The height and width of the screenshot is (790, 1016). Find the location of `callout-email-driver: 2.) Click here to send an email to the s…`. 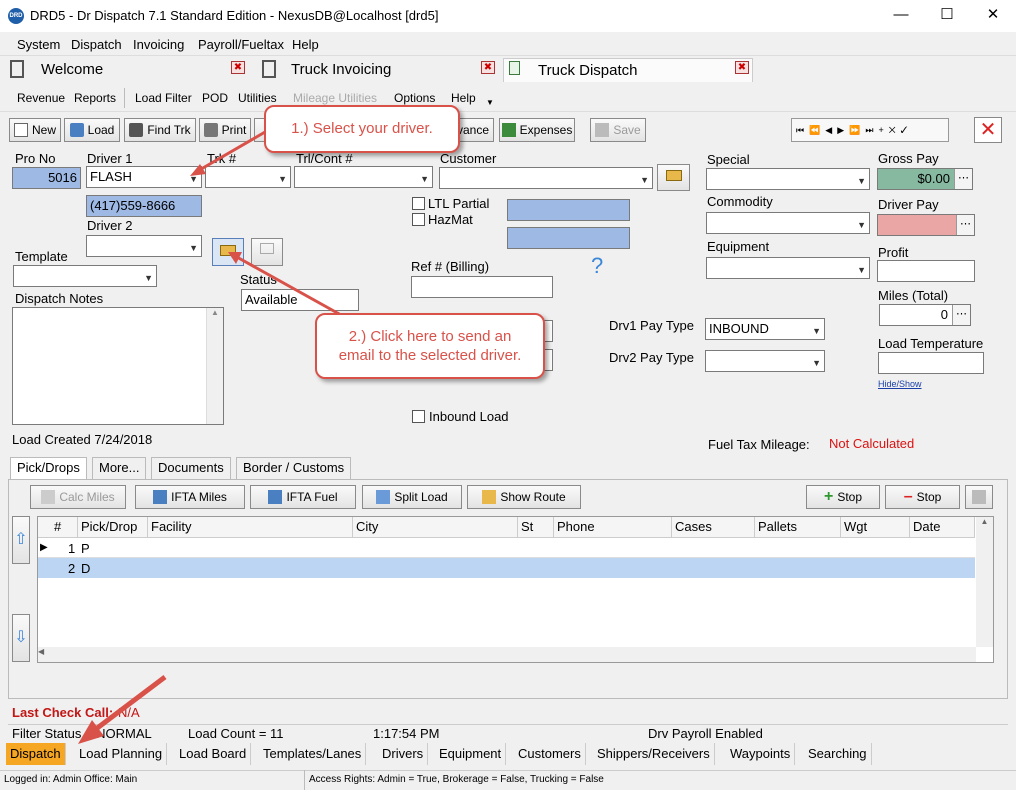

callout-email-driver: 2.) Click here to send an email to the s… is located at coordinates (430, 346).